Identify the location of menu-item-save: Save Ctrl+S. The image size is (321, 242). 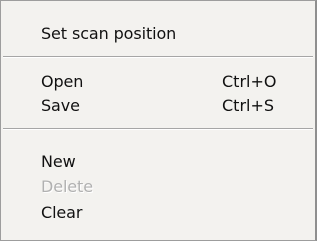
(158, 105).